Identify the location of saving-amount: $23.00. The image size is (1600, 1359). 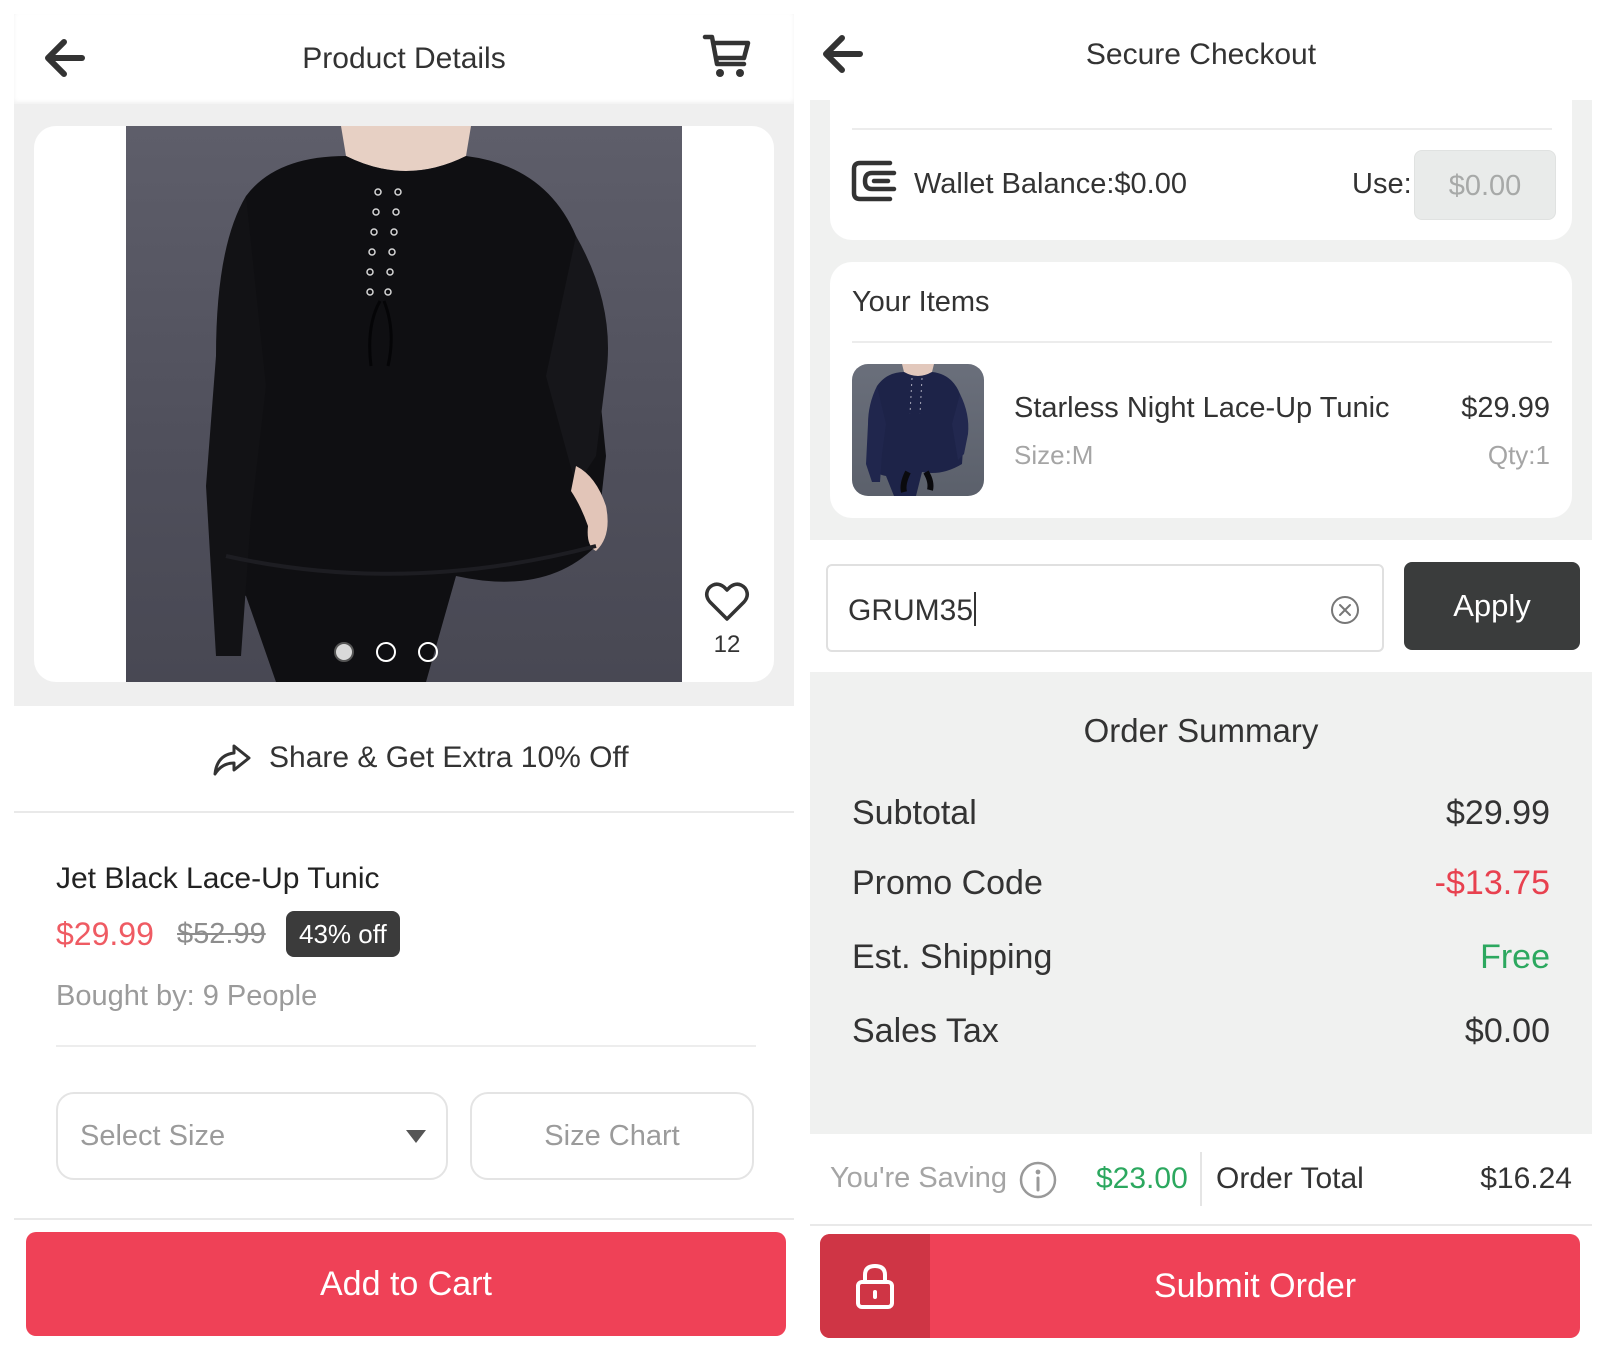
(1142, 1178).